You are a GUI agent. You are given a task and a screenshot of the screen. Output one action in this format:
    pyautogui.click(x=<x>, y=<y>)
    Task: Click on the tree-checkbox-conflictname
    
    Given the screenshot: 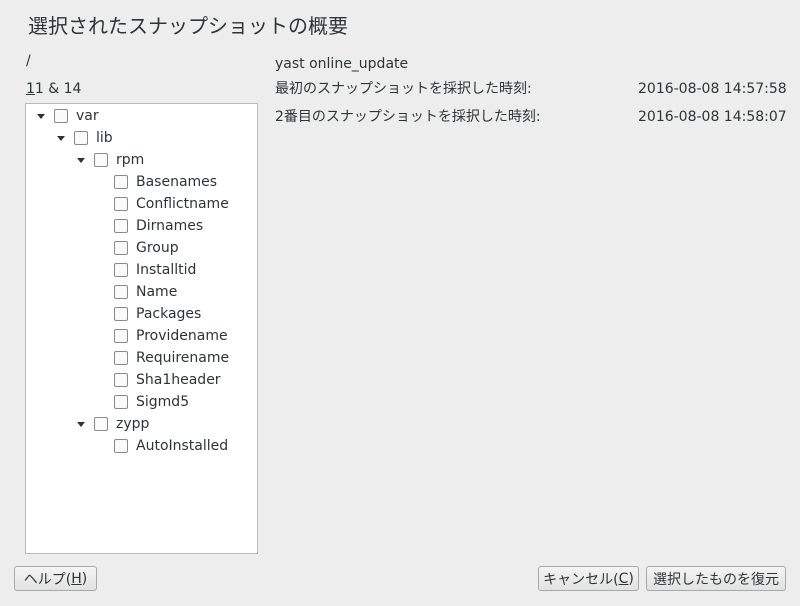 What is the action you would take?
    pyautogui.click(x=121, y=204)
    